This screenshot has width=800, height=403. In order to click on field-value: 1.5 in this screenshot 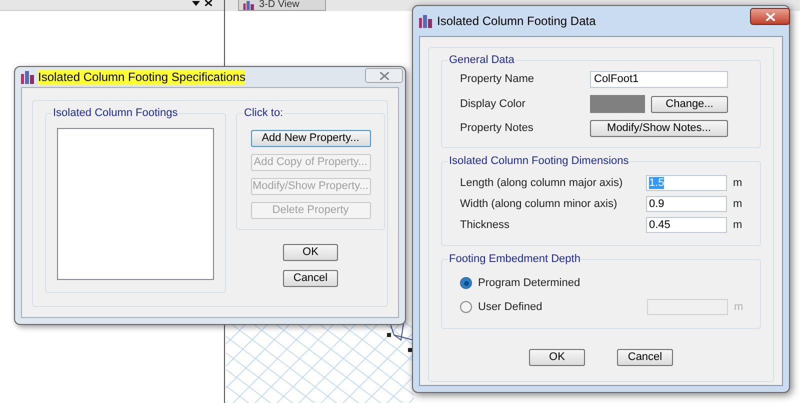, I will do `click(656, 183)`.